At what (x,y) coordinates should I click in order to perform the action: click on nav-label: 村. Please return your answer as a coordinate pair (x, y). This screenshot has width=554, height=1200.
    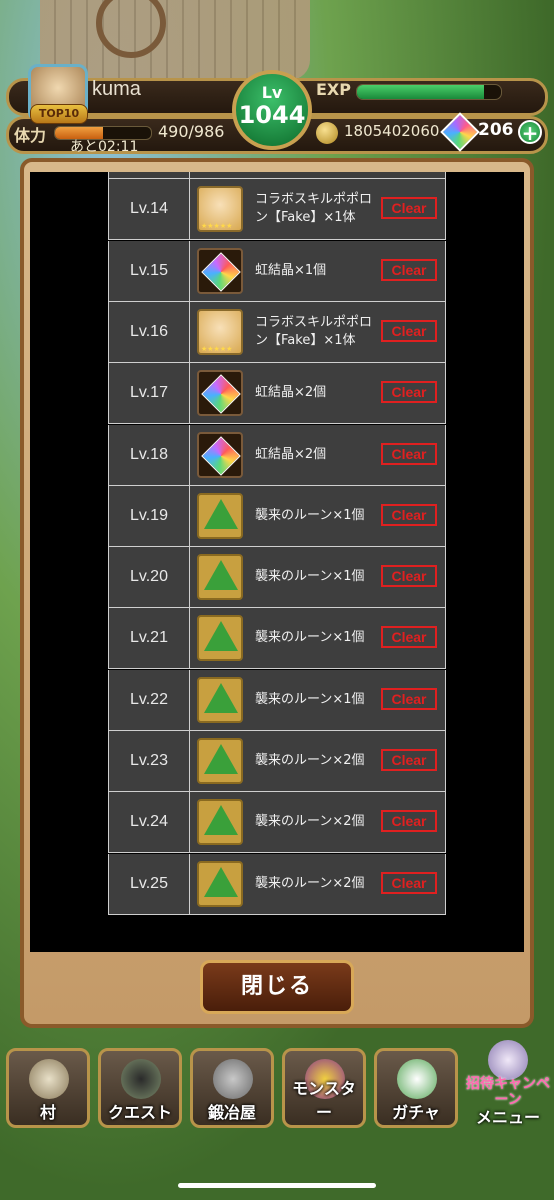
    Looking at the image, I should click on (47, 1112).